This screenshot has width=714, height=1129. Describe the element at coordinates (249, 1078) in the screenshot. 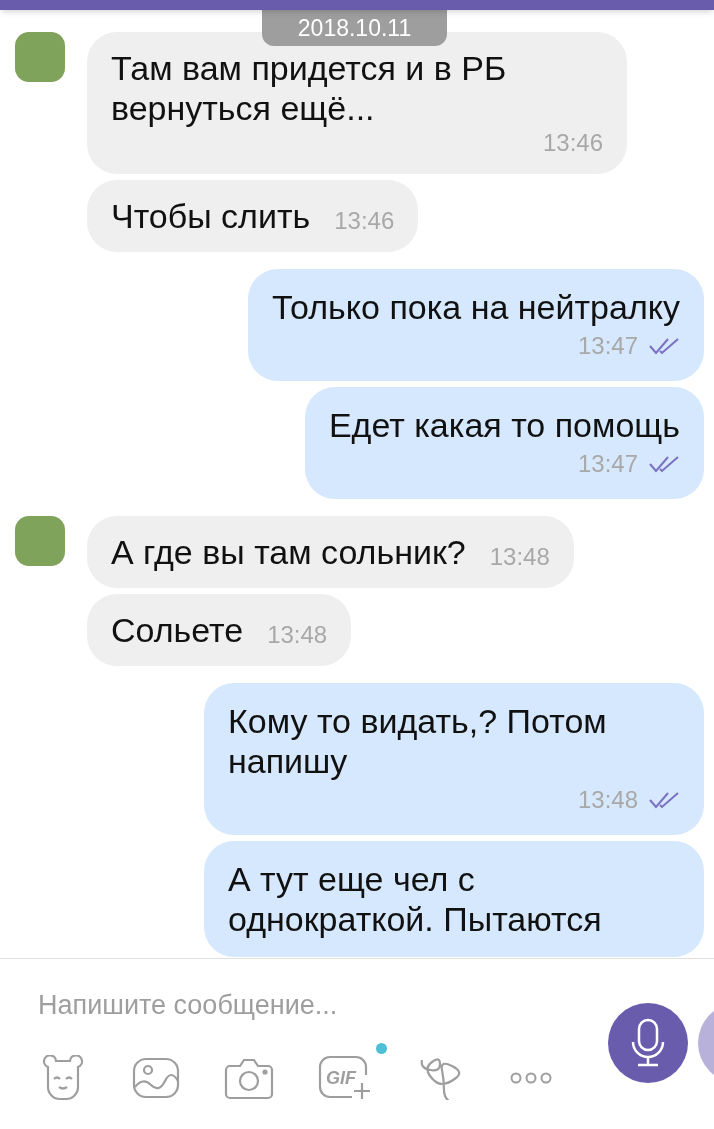

I see `camera-icon` at that location.